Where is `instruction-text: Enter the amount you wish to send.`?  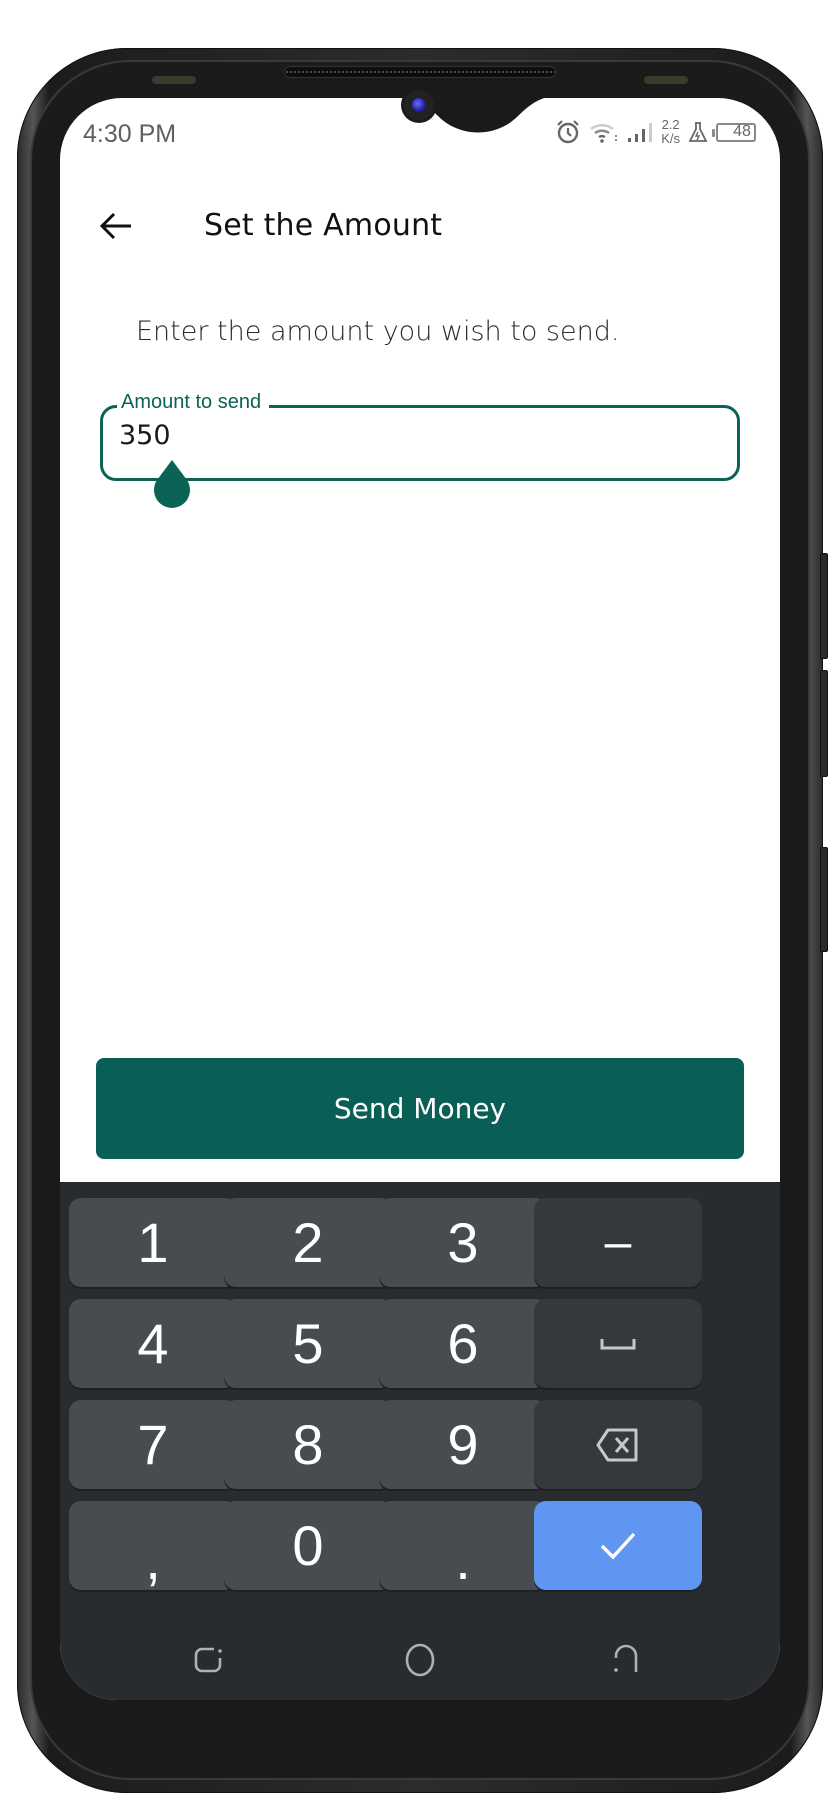 instruction-text: Enter the amount you wish to send. is located at coordinates (378, 331).